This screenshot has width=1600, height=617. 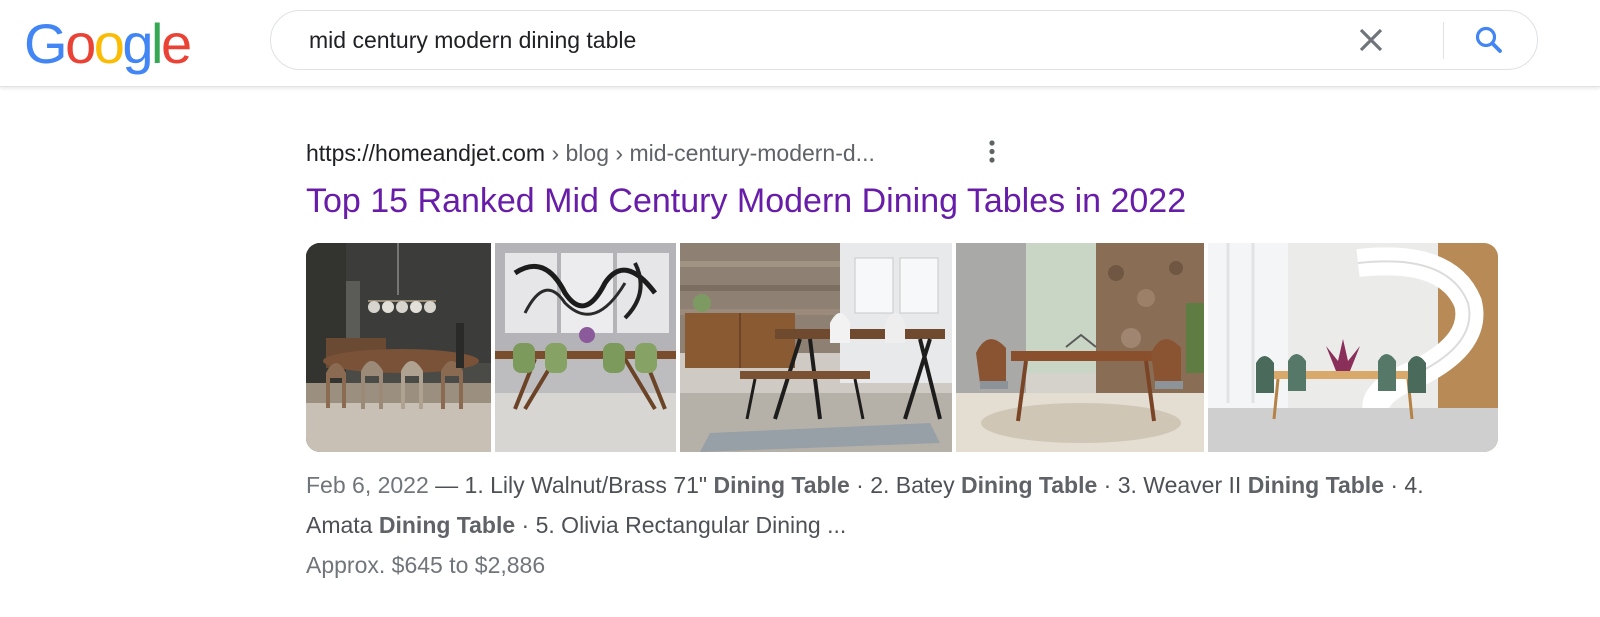 I want to click on search-submit-button, so click(x=1489, y=40).